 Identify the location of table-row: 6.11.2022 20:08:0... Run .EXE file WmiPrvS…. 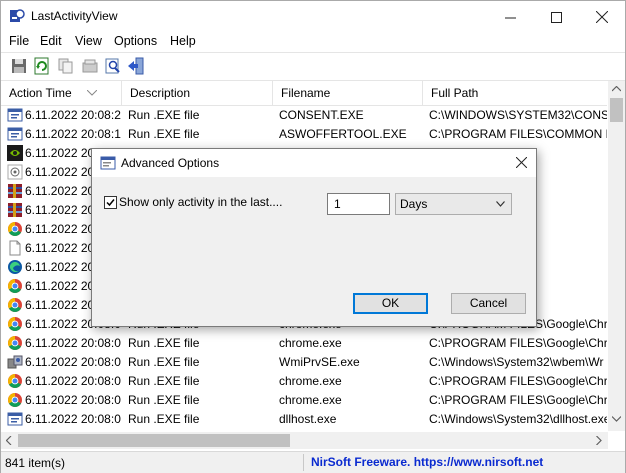
(304, 362).